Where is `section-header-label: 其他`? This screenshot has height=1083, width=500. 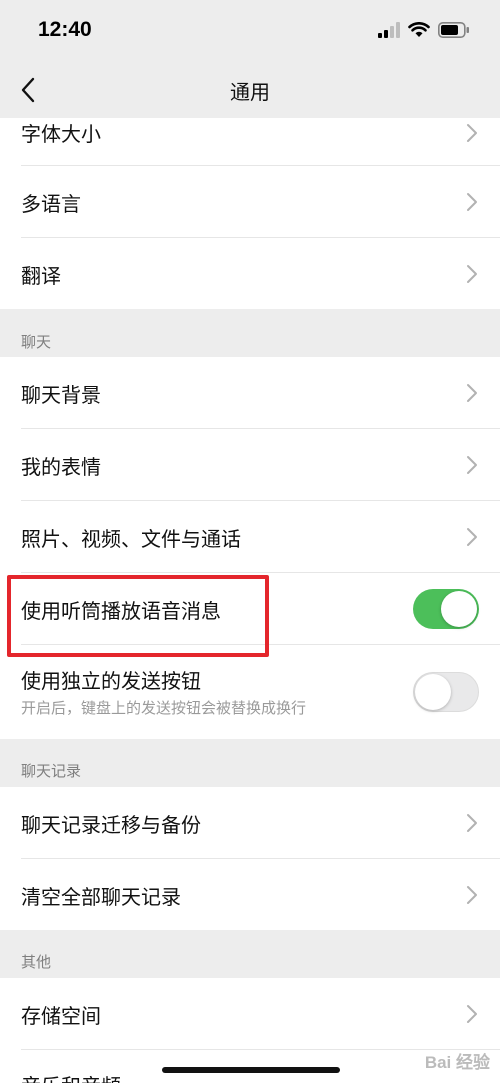 section-header-label: 其他 is located at coordinates (36, 962).